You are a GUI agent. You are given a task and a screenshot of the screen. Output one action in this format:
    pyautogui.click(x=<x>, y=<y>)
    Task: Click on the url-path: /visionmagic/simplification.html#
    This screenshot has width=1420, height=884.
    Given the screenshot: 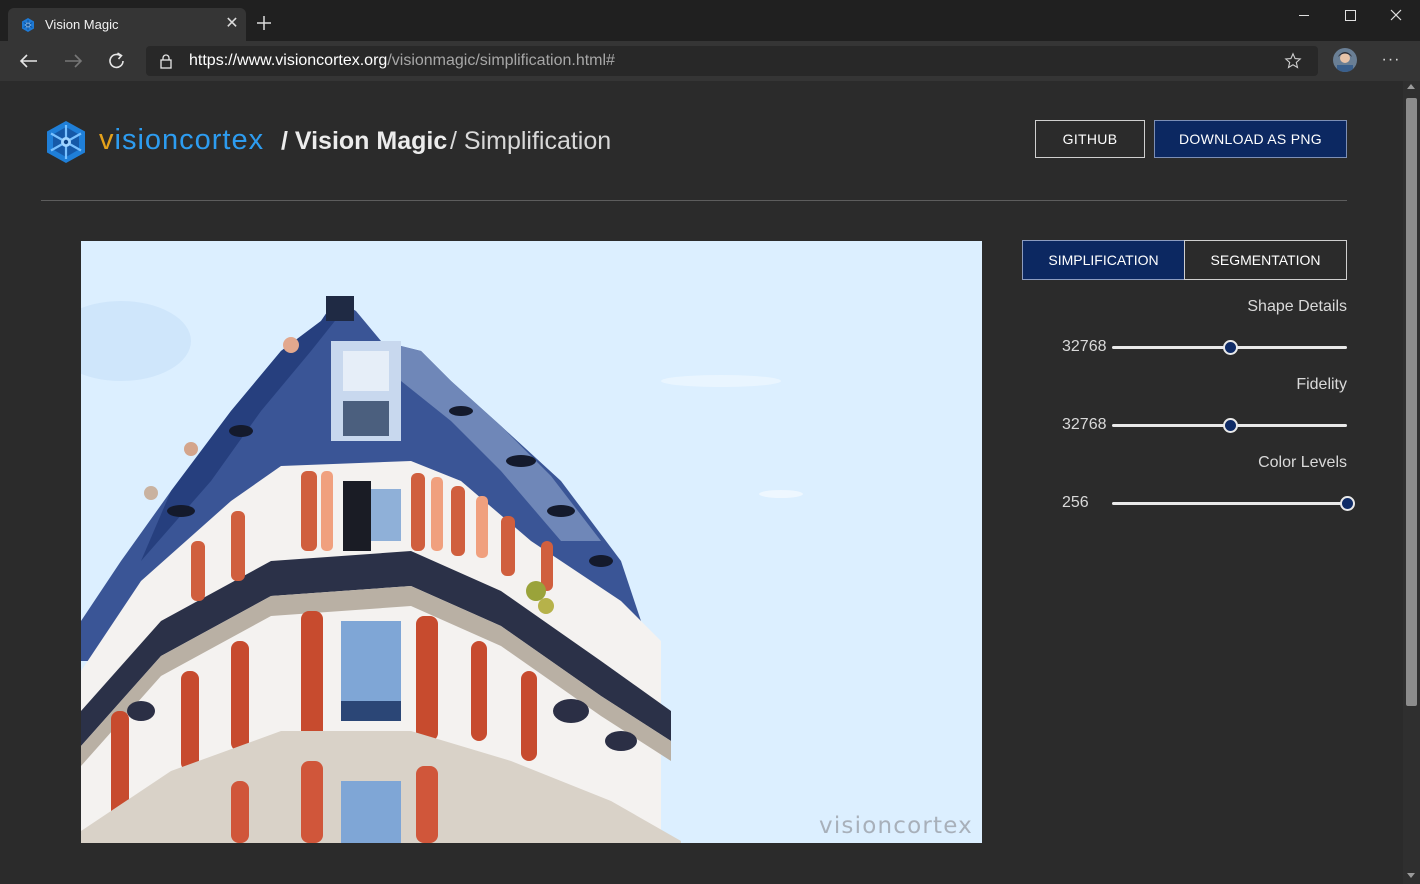 What is the action you would take?
    pyautogui.click(x=501, y=60)
    